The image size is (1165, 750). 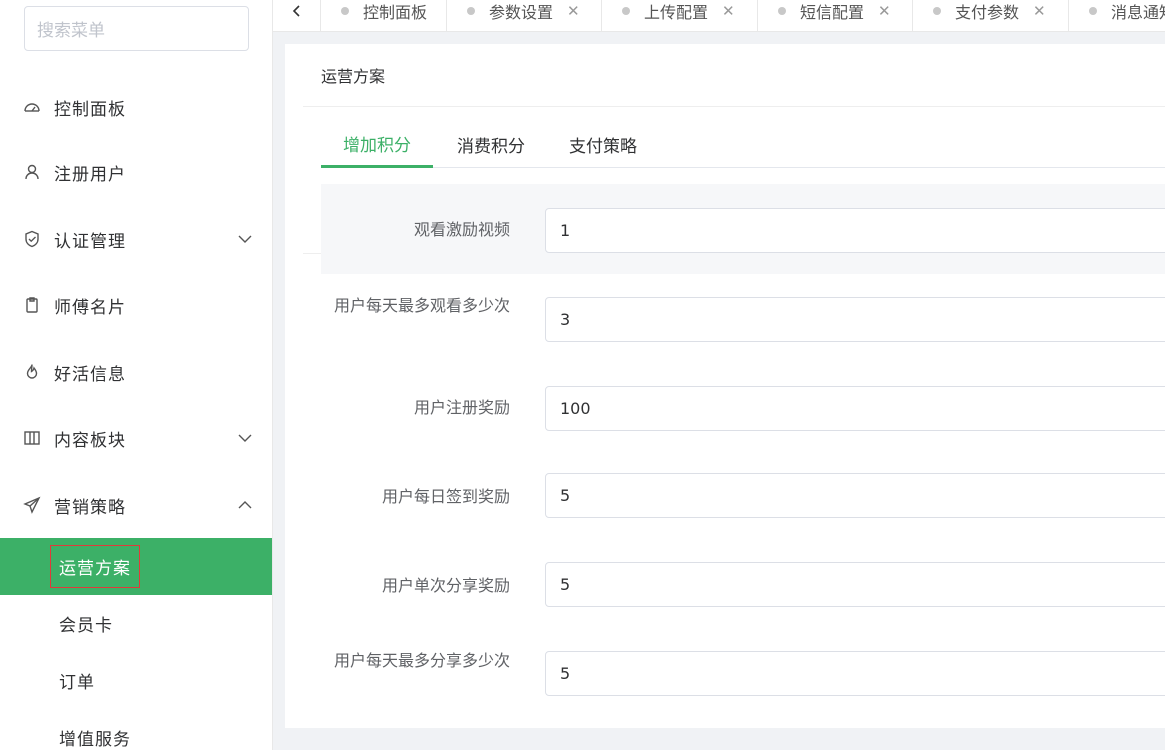 What do you see at coordinates (90, 241) in the screenshot?
I see `sidebar-item-label: 认证管理` at bounding box center [90, 241].